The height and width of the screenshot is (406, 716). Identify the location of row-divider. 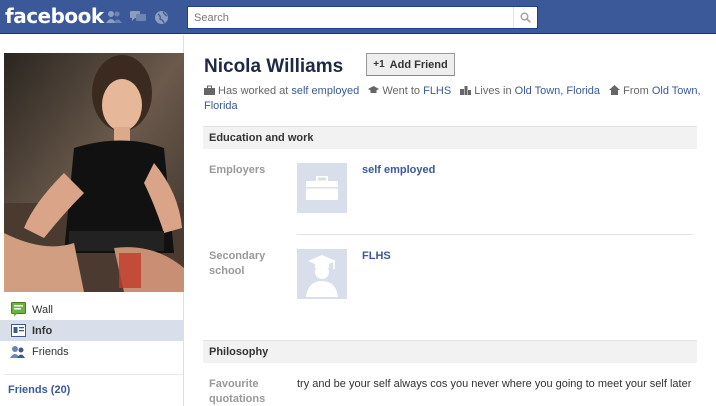
(495, 234).